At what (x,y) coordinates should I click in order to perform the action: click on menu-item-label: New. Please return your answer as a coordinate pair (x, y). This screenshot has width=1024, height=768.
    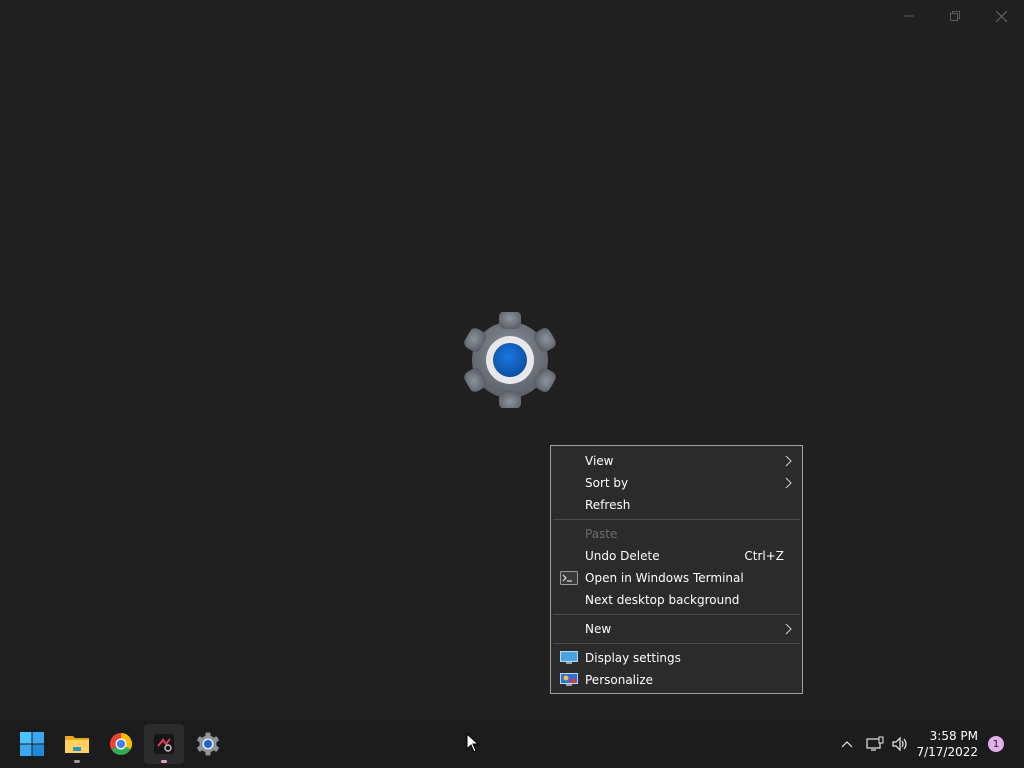
    Looking at the image, I should click on (598, 629).